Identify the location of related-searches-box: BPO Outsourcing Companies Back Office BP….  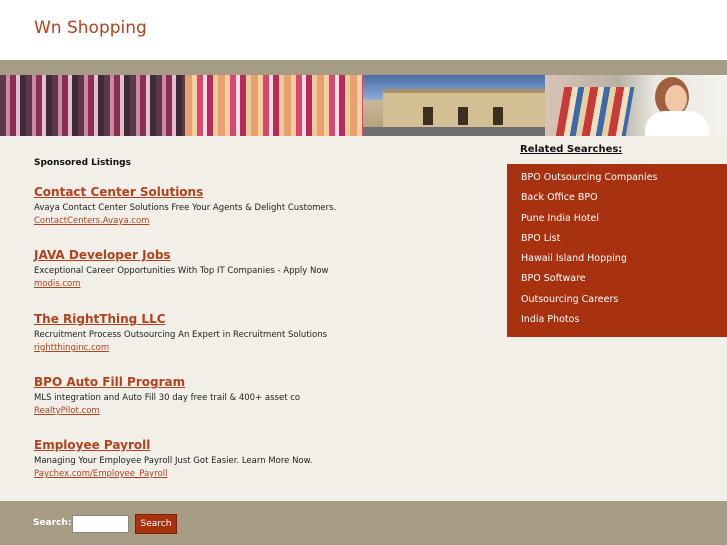
(617, 250).